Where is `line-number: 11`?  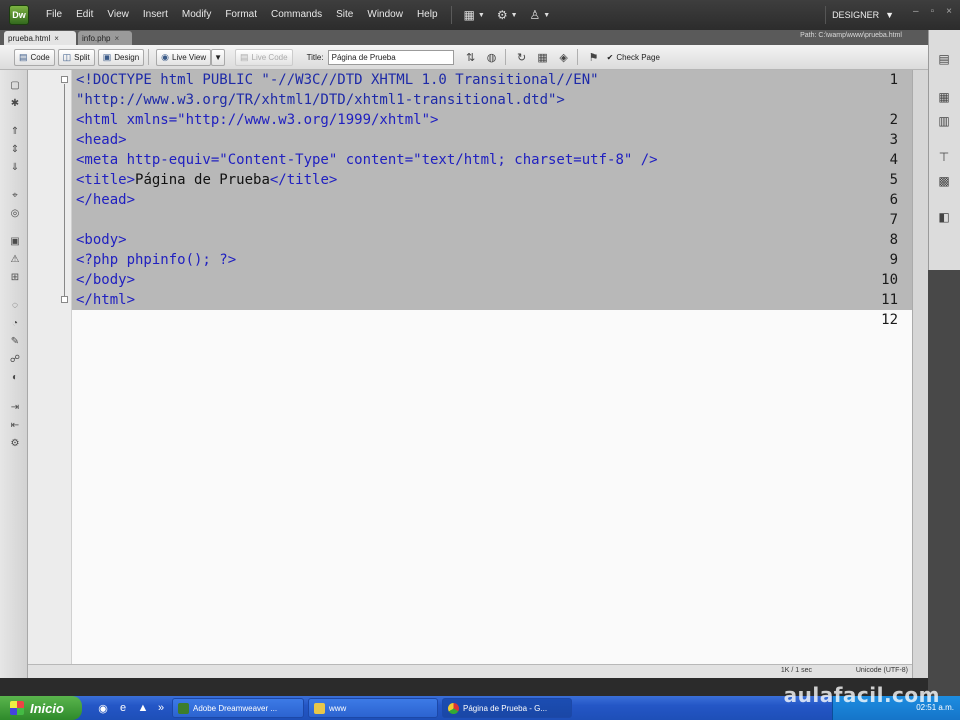
line-number: 11 is located at coordinates (889, 300).